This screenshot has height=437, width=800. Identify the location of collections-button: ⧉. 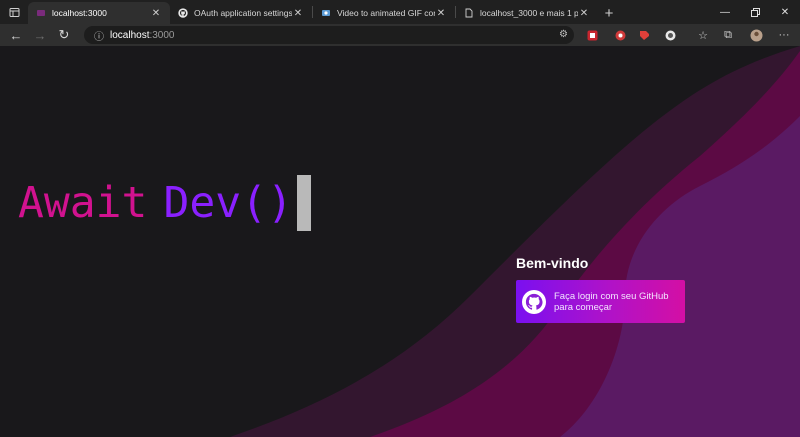
(728, 35).